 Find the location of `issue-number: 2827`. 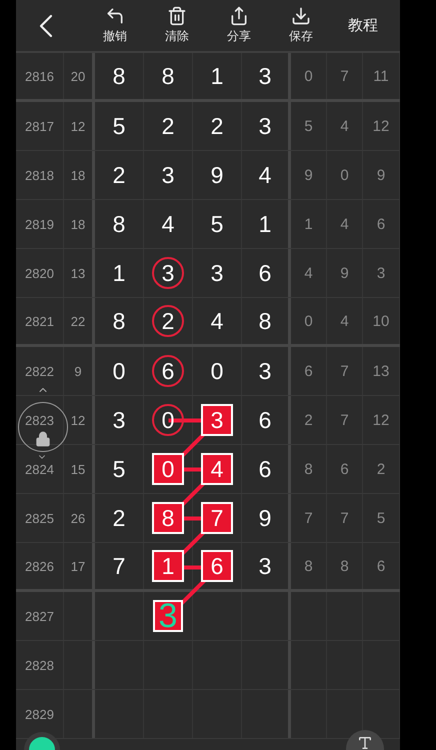

issue-number: 2827 is located at coordinates (39, 616).